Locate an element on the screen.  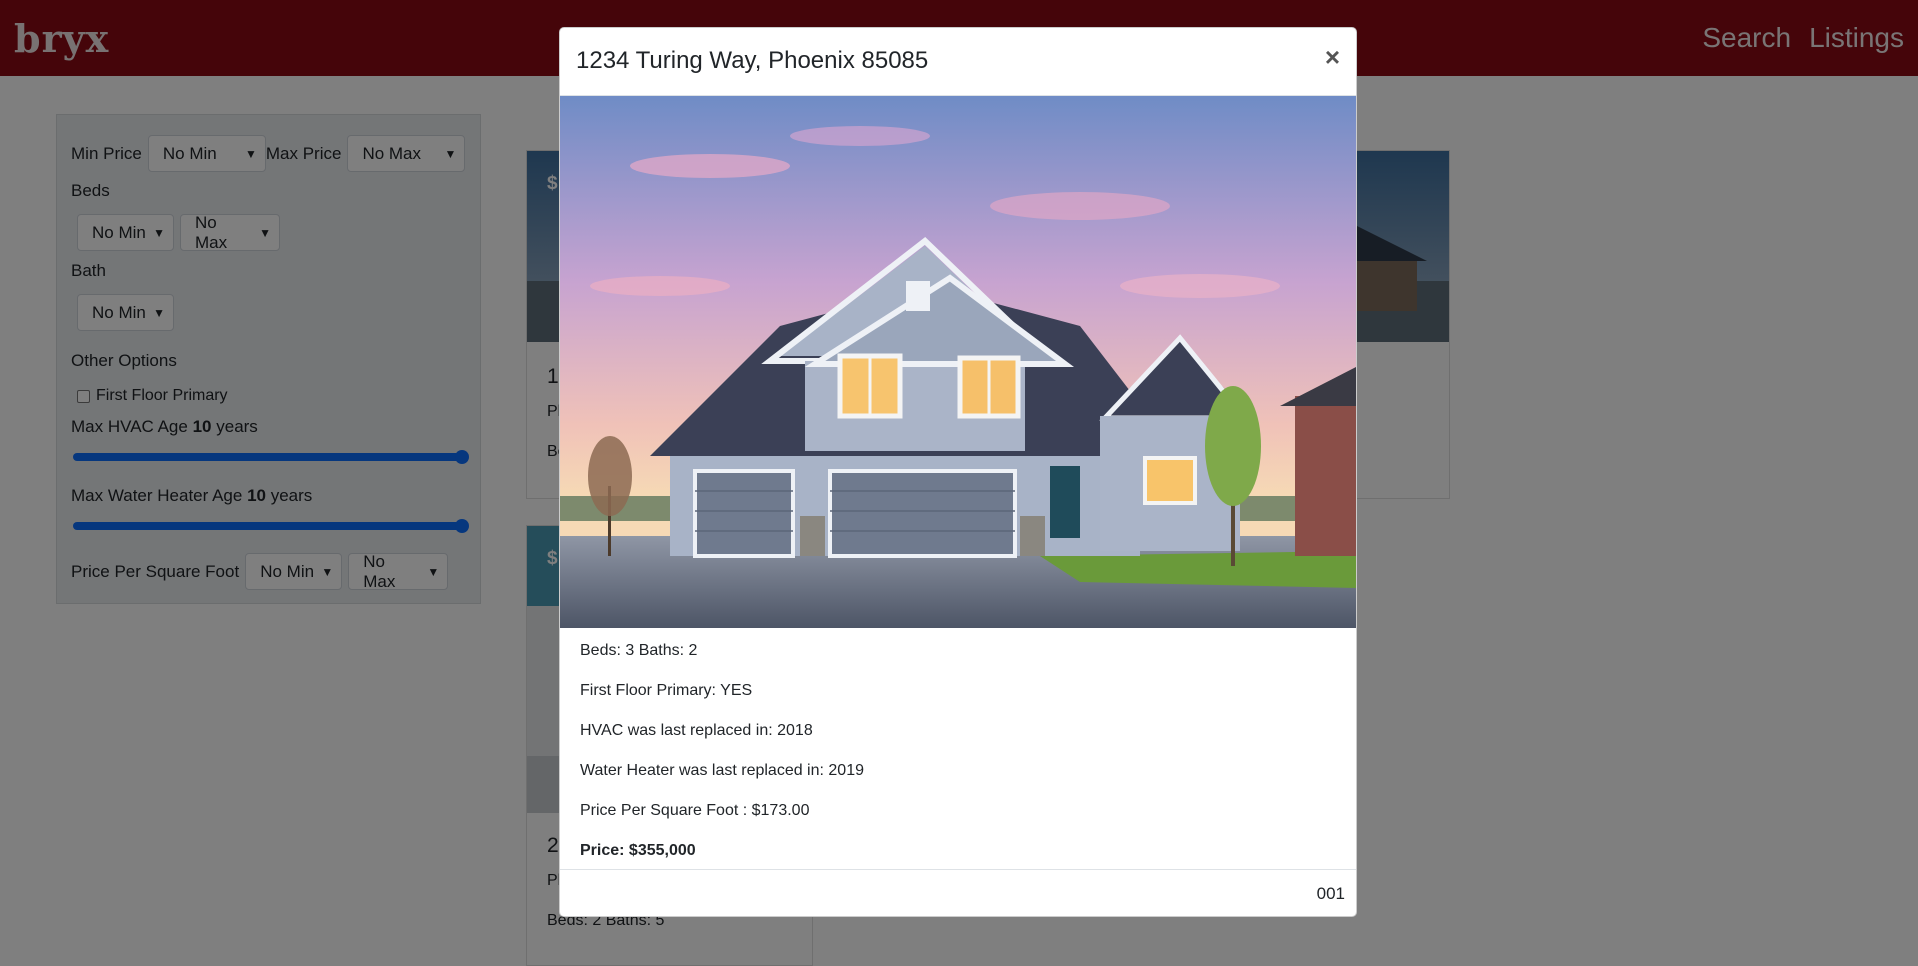
beds-baths-text: Beds: 3 Baths: 2 is located at coordinates (639, 650).